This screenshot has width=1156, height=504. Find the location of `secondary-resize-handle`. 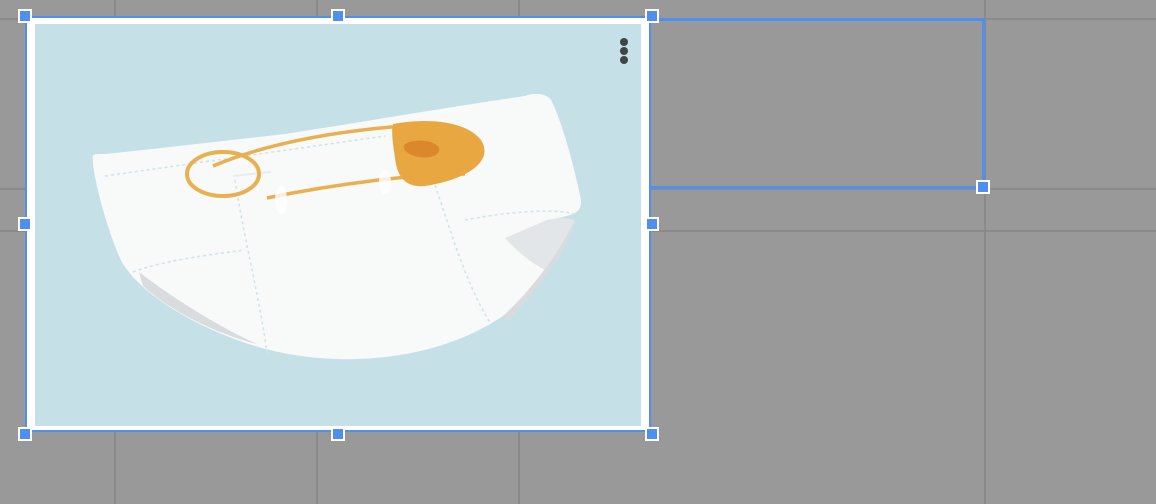

secondary-resize-handle is located at coordinates (983, 187).